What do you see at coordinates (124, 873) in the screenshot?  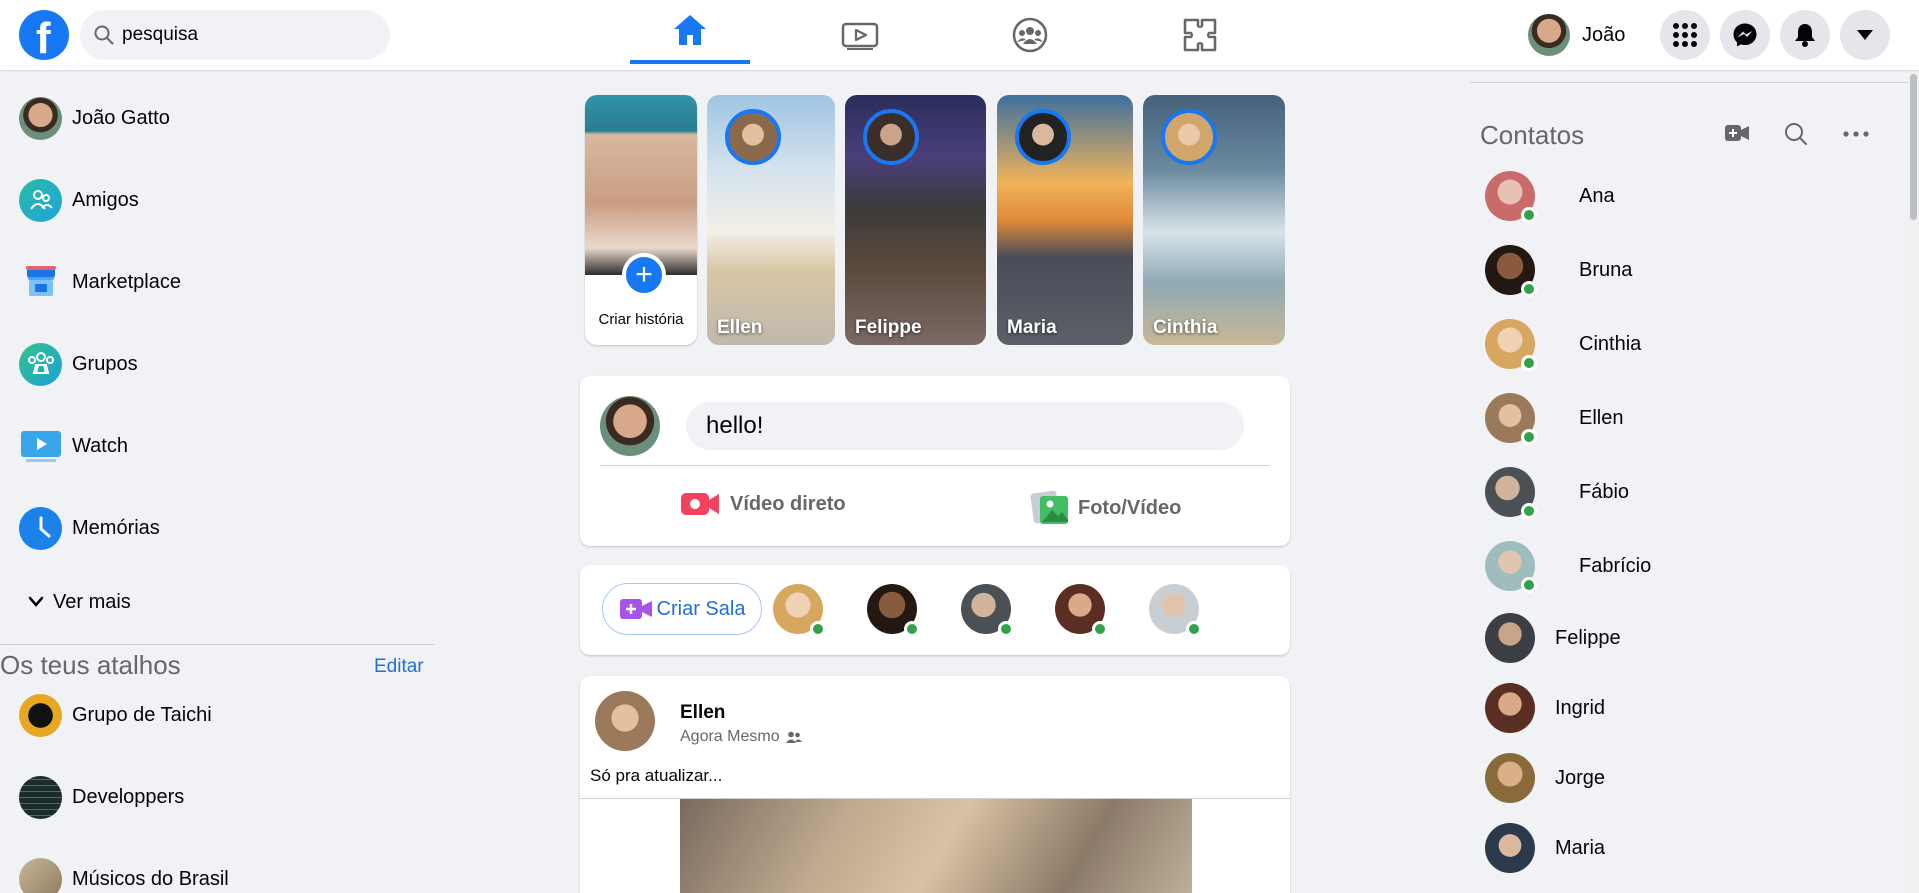 I see `shortcut-item: Músicos do Brasil` at bounding box center [124, 873].